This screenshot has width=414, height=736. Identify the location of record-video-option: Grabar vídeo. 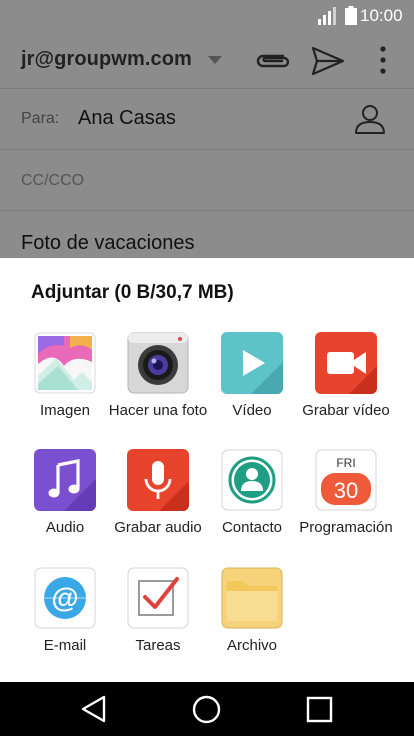
(346, 387).